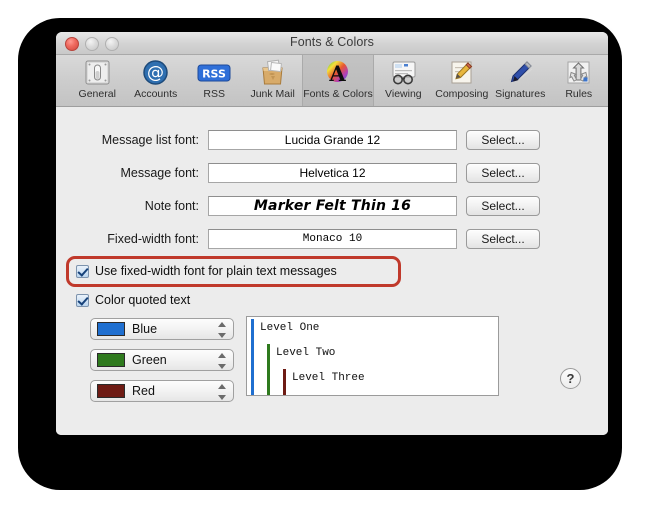 This screenshot has height=511, width=664. What do you see at coordinates (156, 94) in the screenshot?
I see `toolbar-item-label: Accounts` at bounding box center [156, 94].